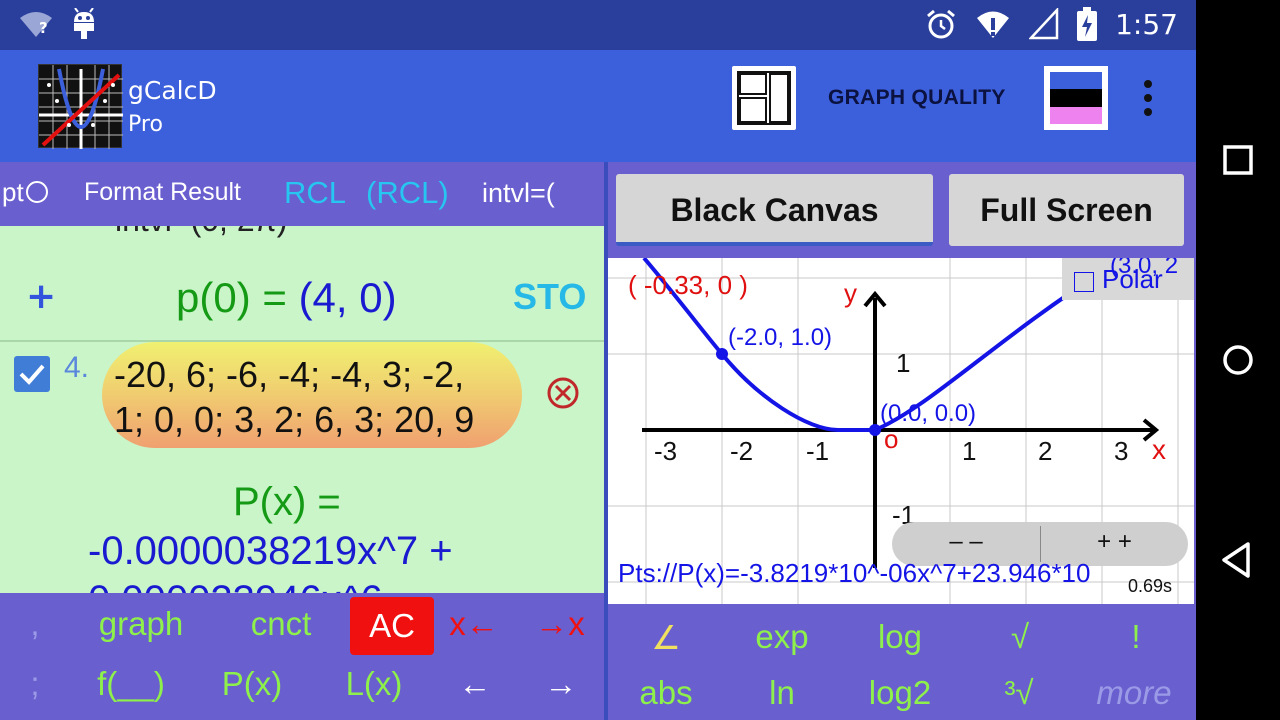 The width and height of the screenshot is (1280, 720). What do you see at coordinates (917, 98) in the screenshot?
I see `graph-quality-button: GRAPH QUALITY` at bounding box center [917, 98].